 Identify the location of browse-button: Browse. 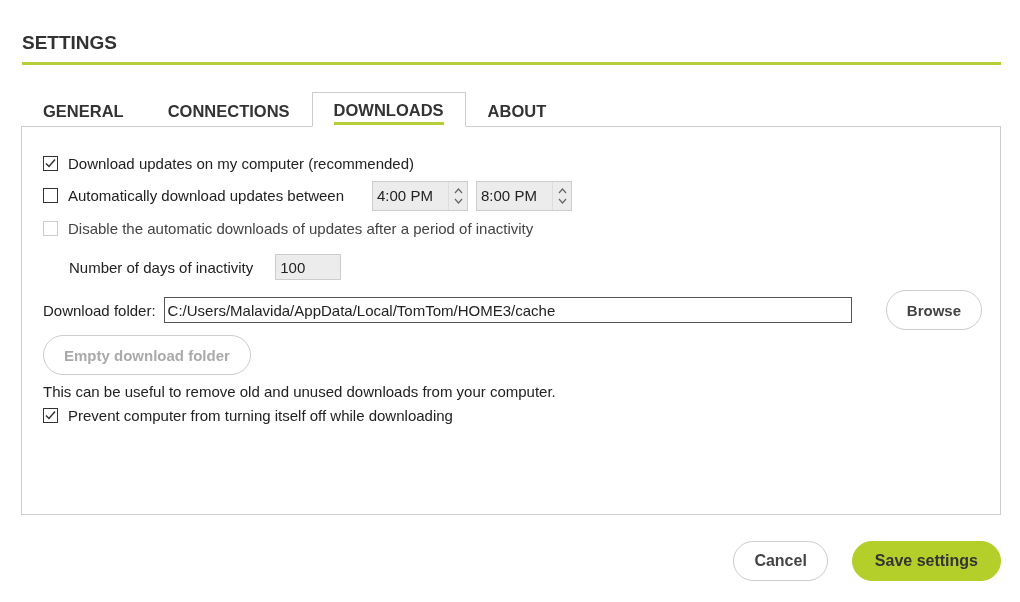
(933, 310).